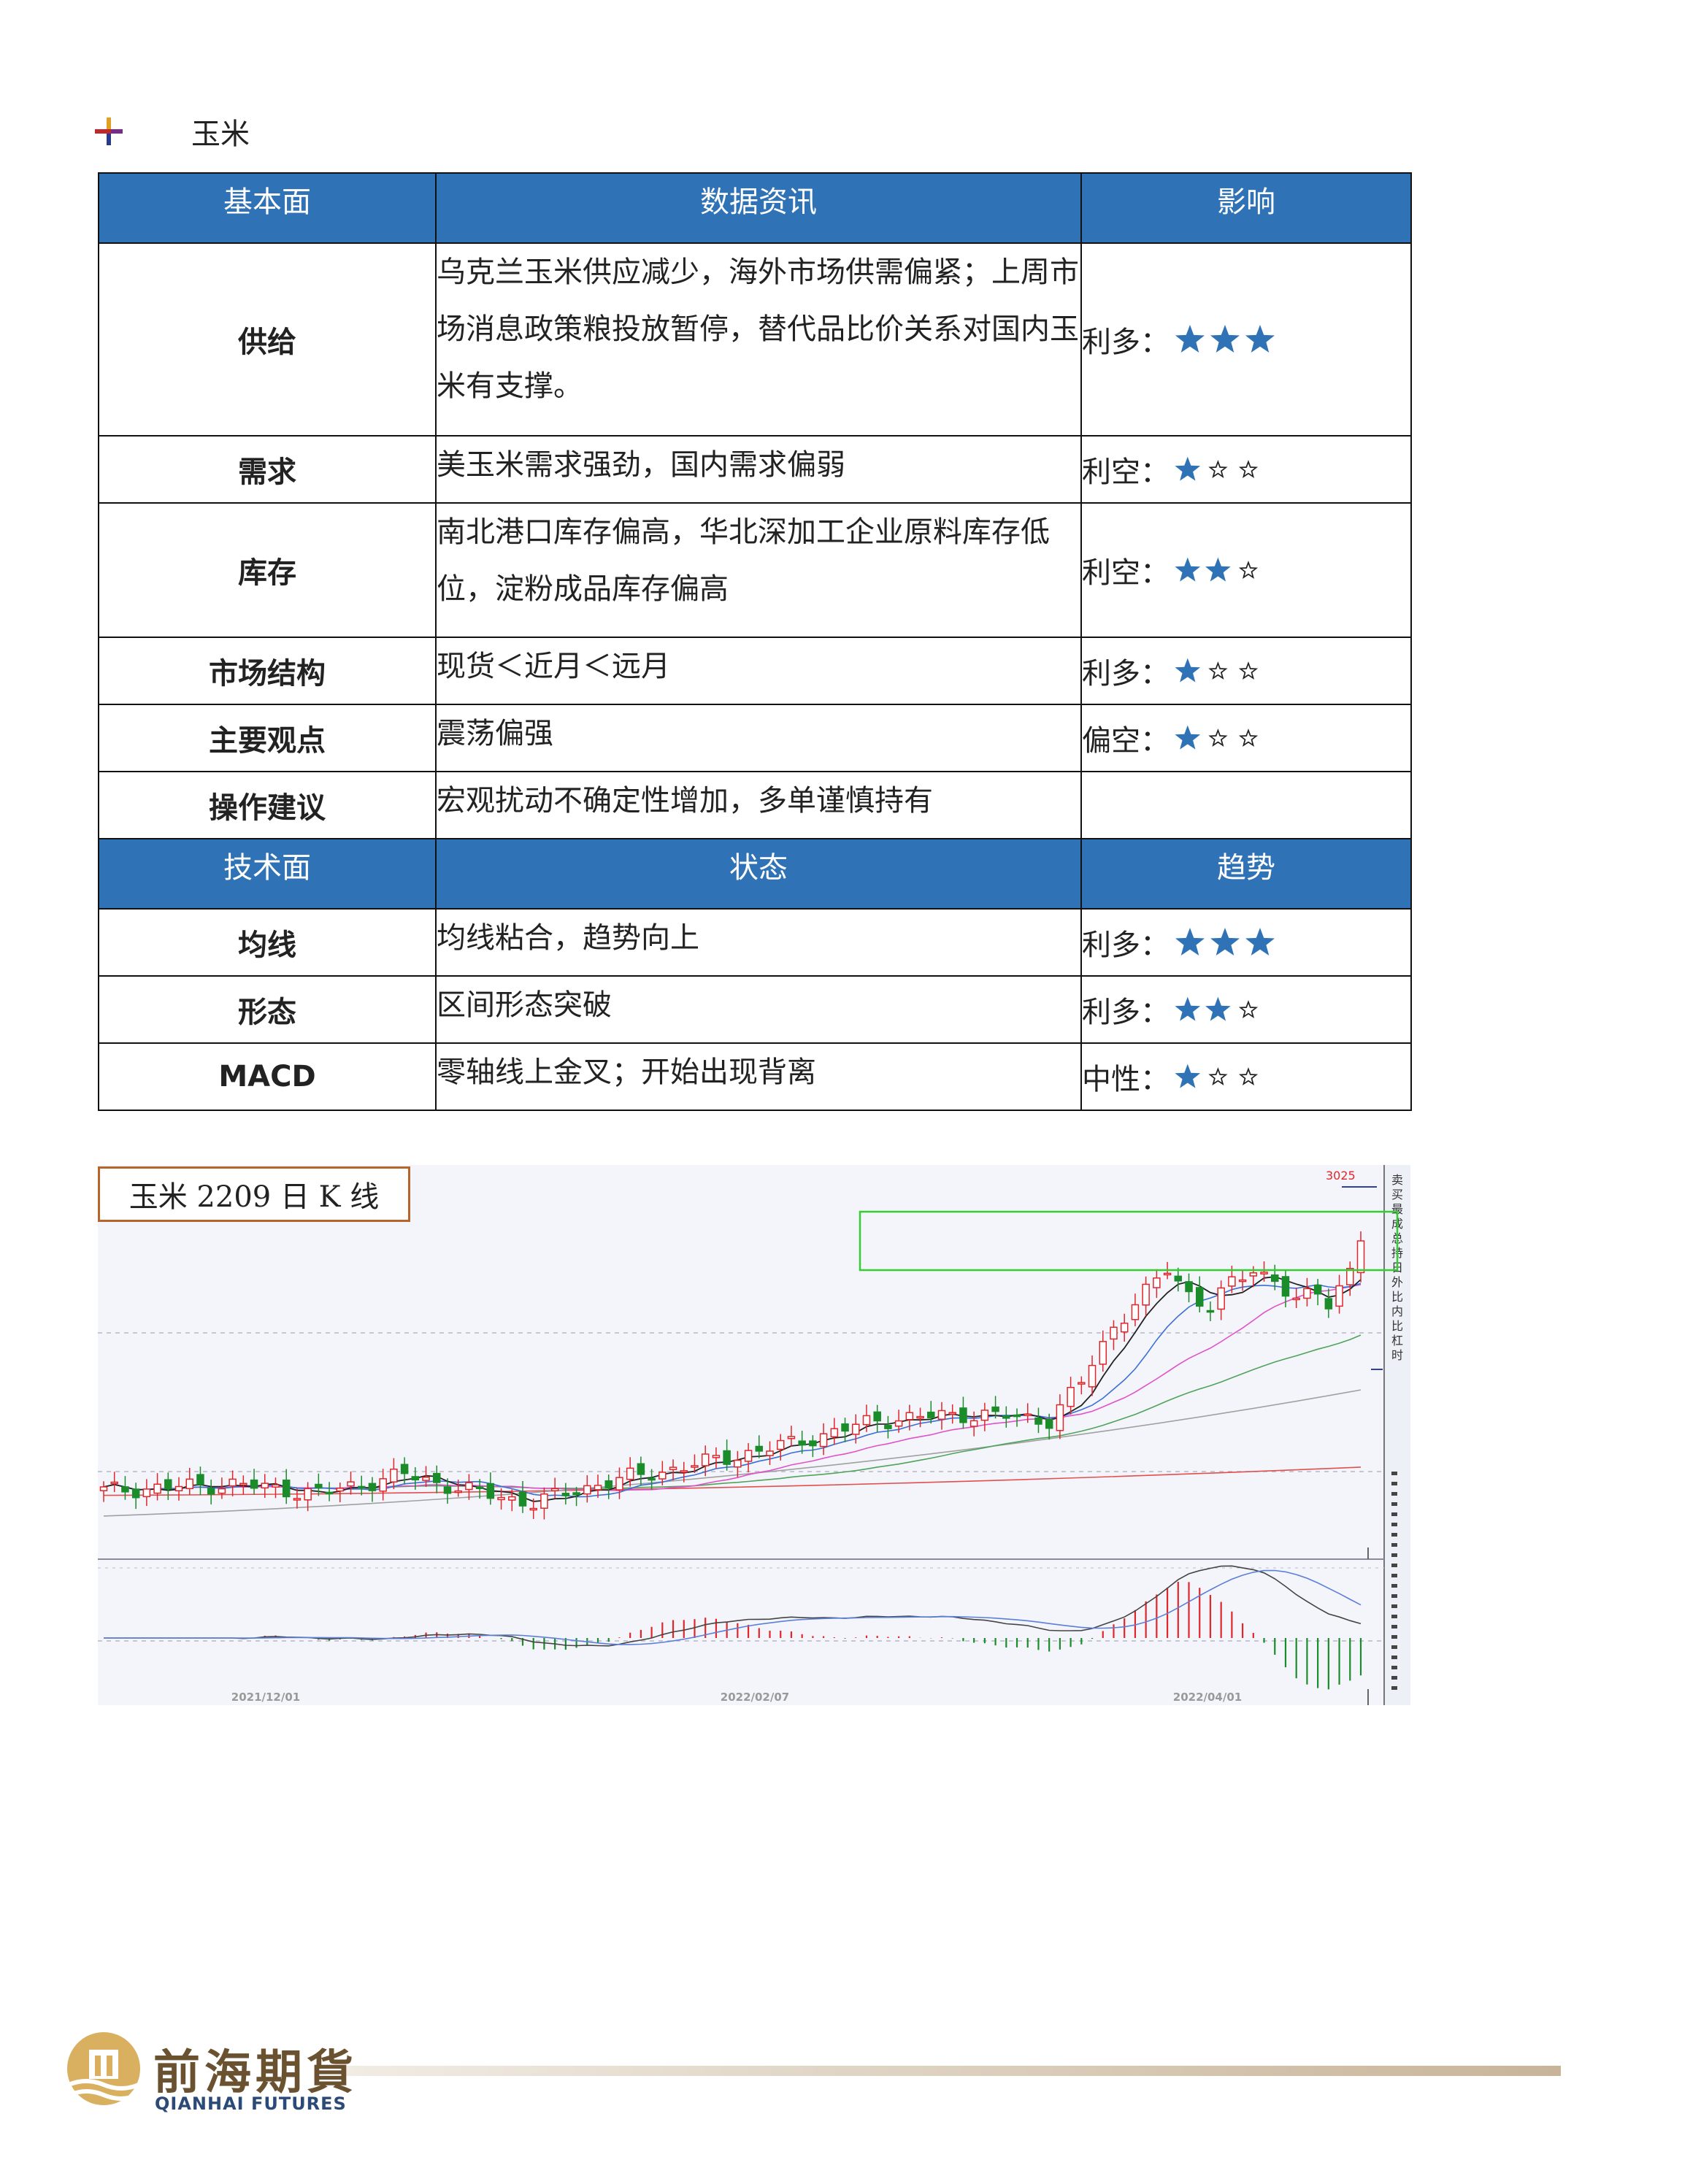  Describe the element at coordinates (1397, 1340) in the screenshot. I see `side-label: 杠` at that location.